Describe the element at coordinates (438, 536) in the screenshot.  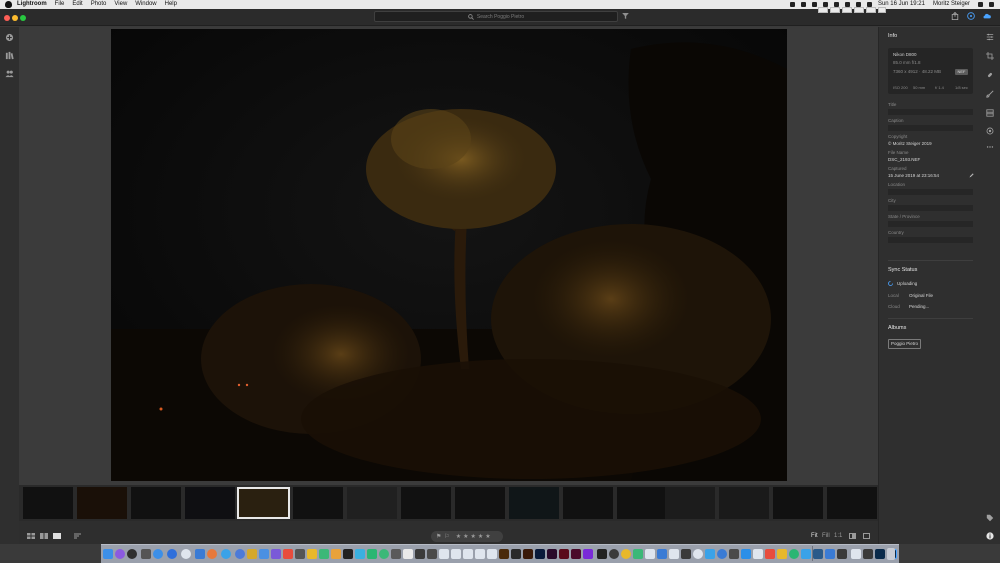
I see `flag-icon: ⚑` at that location.